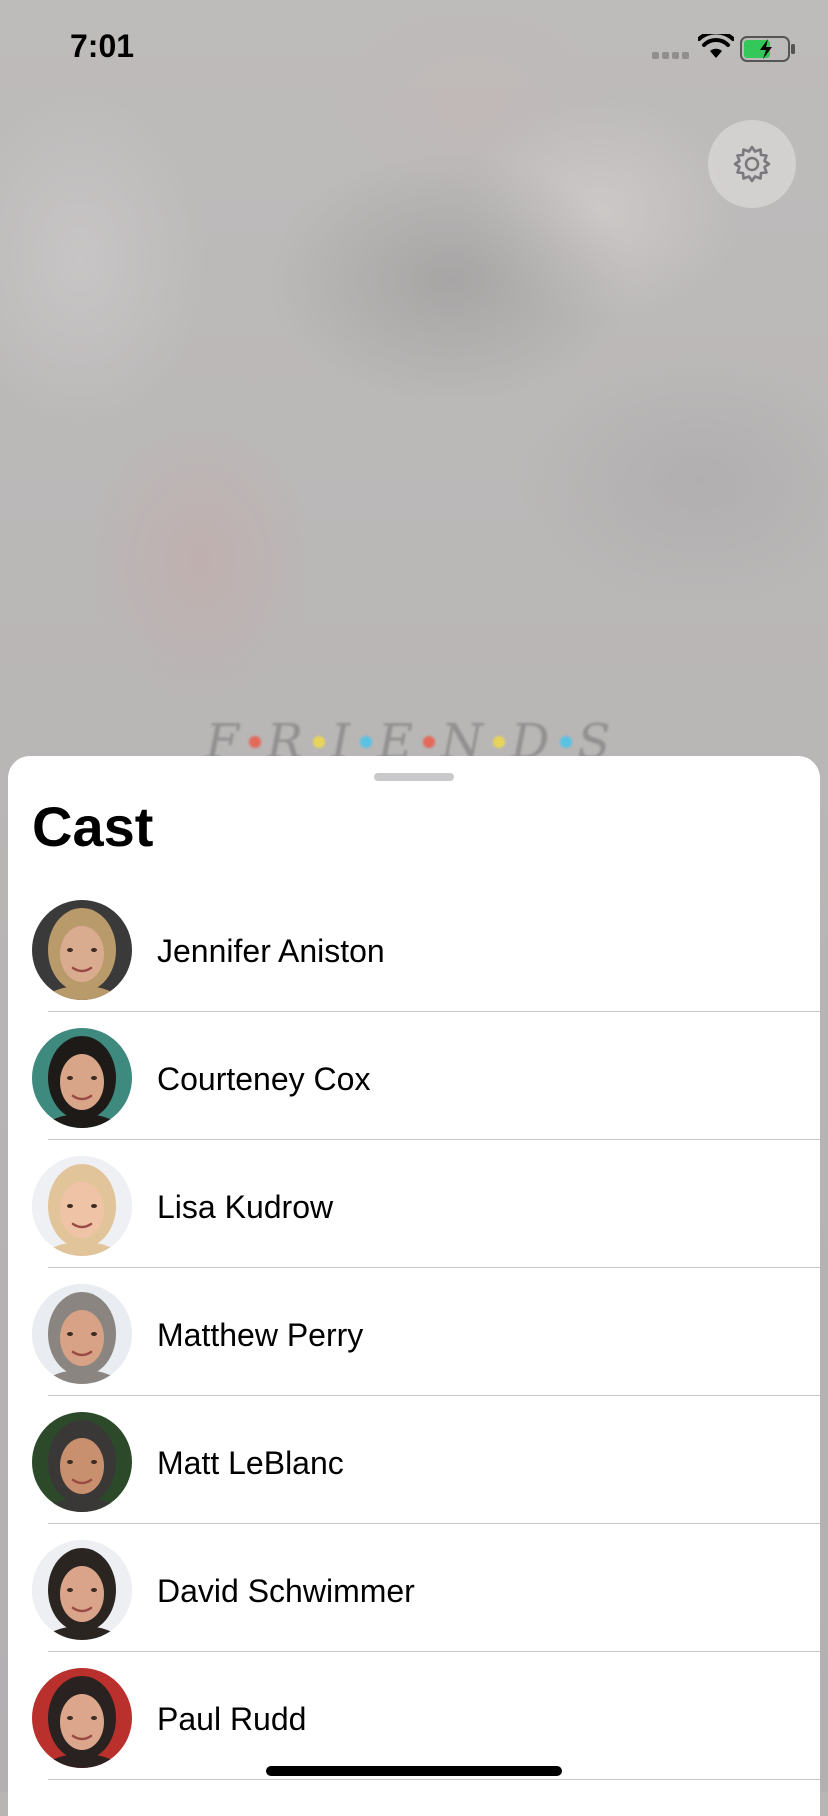 The width and height of the screenshot is (828, 1816). What do you see at coordinates (286, 1591) in the screenshot?
I see `cast-name: David Schwimmer` at bounding box center [286, 1591].